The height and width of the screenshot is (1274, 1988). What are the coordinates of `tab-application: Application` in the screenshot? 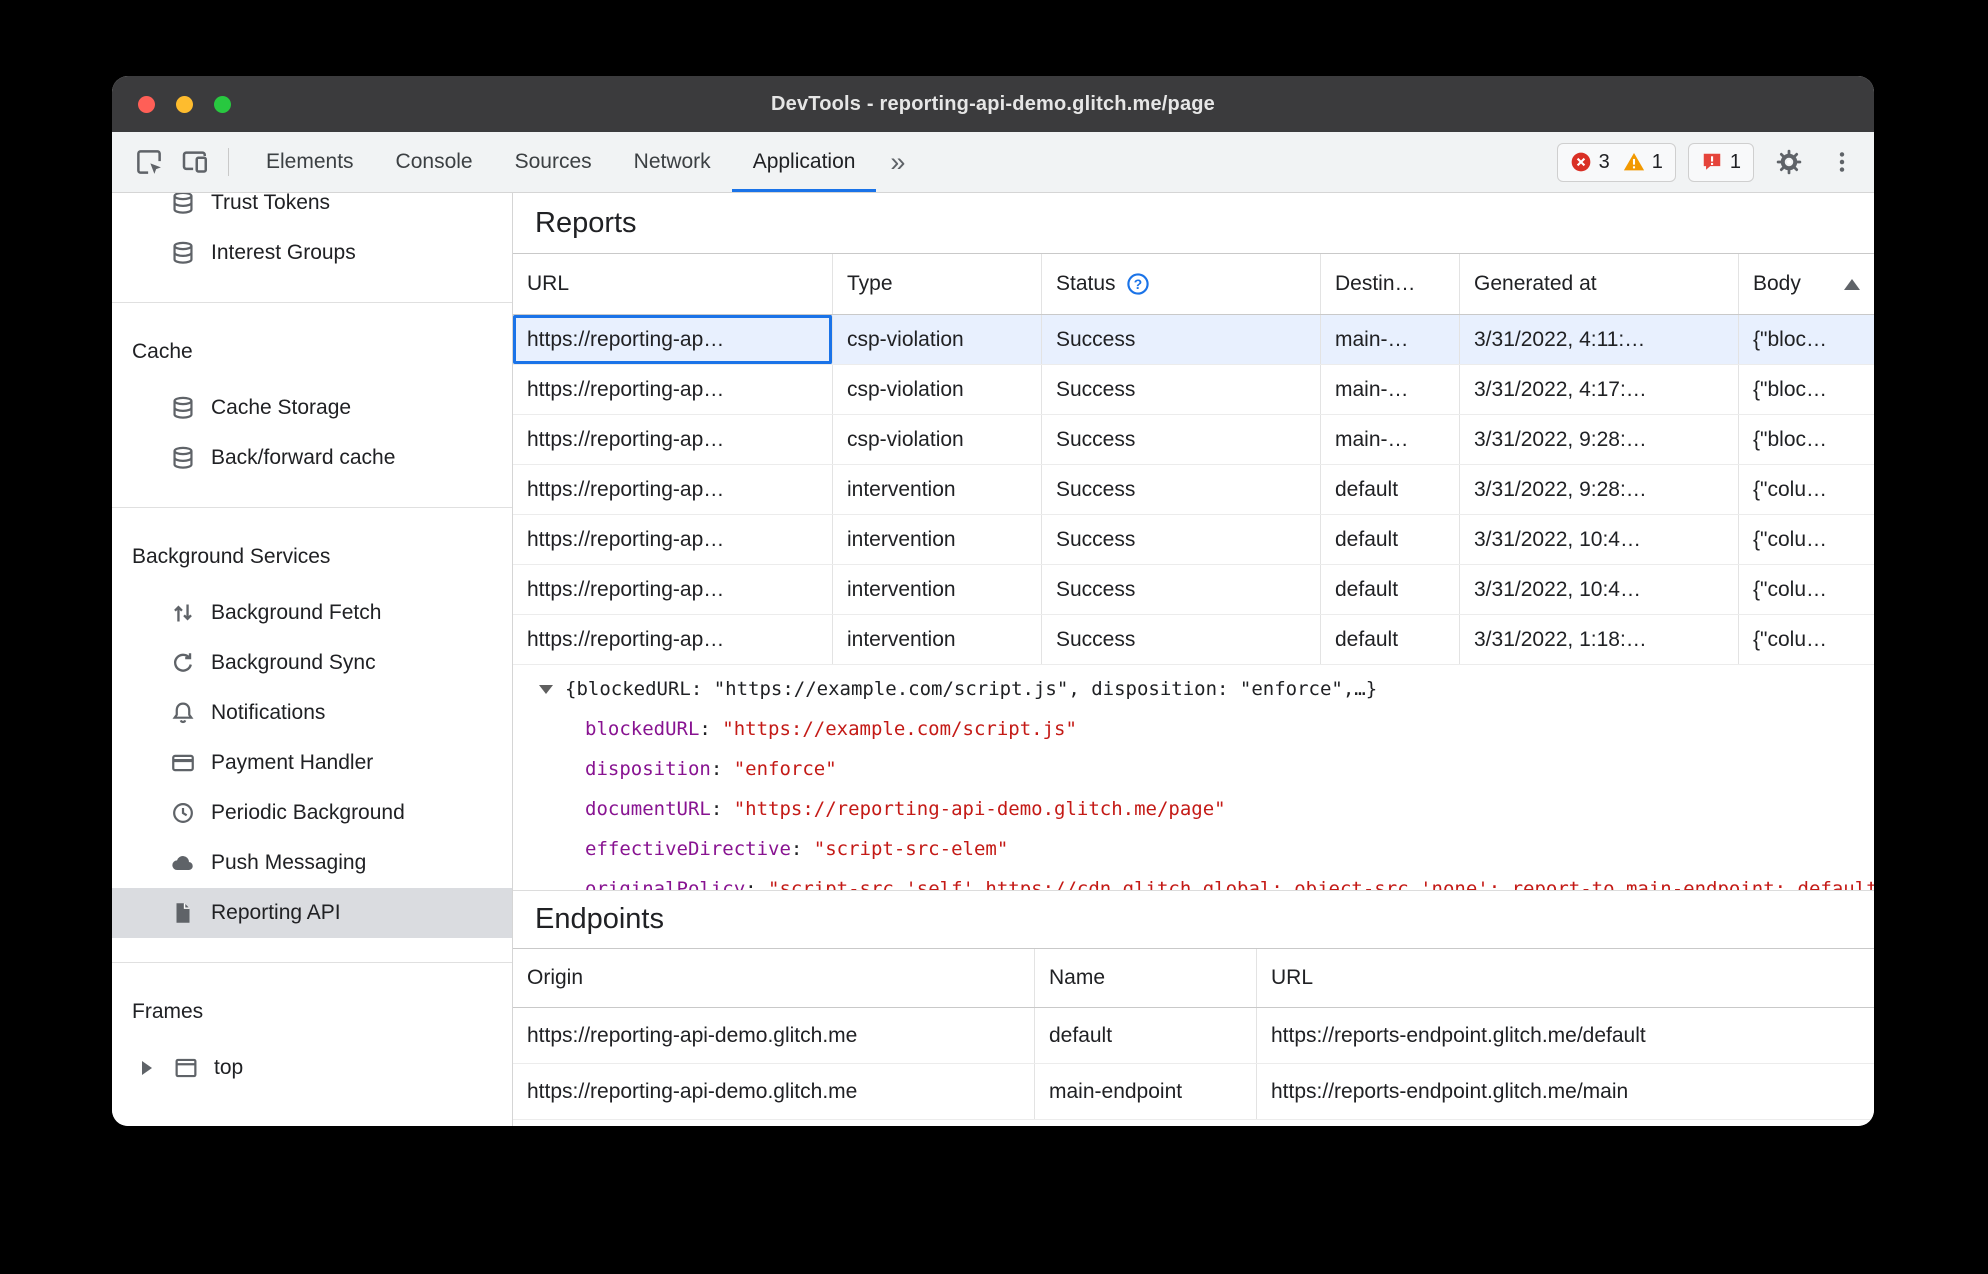 It's located at (804, 162).